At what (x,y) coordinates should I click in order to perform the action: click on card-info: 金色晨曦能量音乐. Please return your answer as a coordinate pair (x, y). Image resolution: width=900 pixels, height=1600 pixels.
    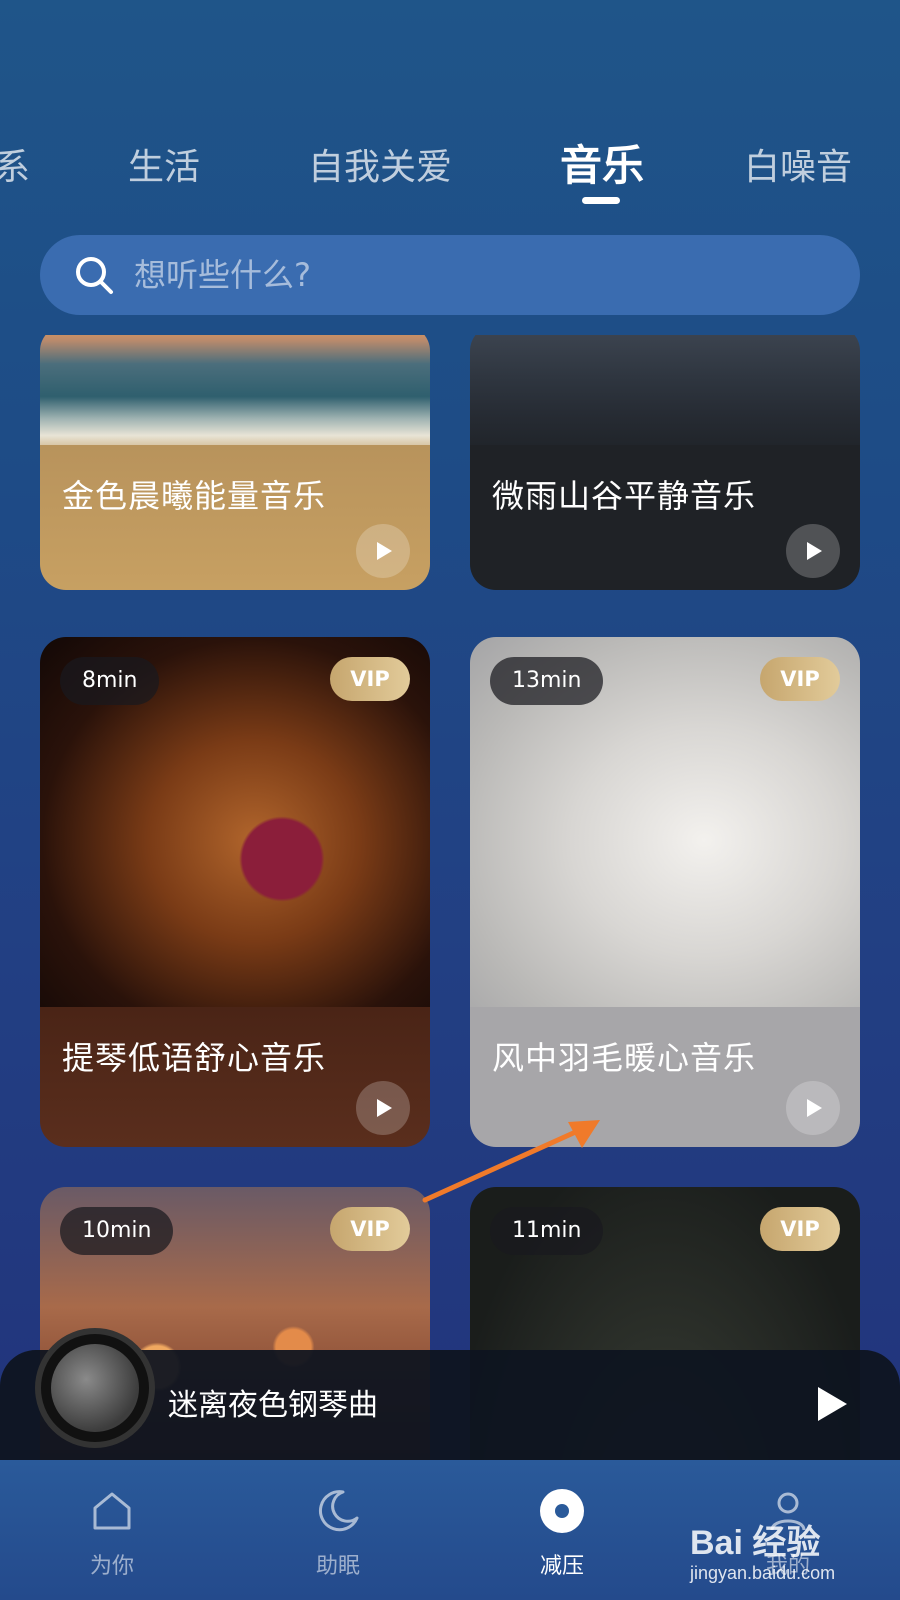
    Looking at the image, I should click on (235, 517).